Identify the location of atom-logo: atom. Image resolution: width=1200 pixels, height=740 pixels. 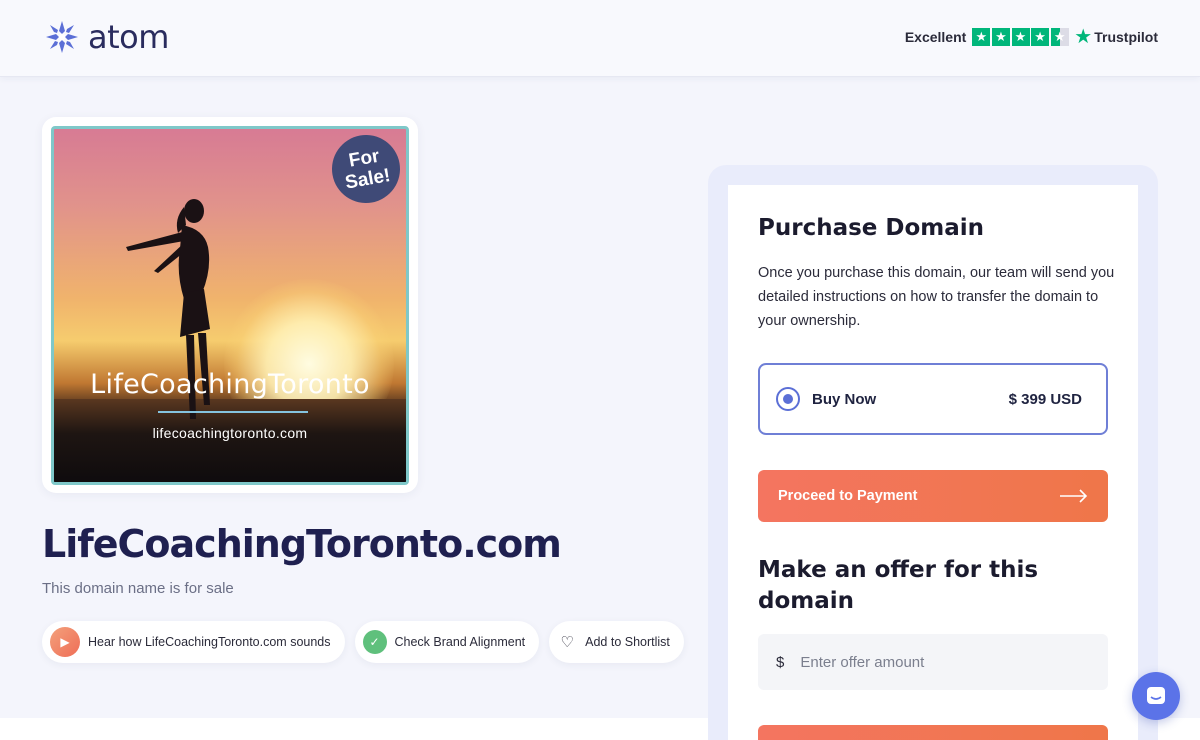
(106, 37).